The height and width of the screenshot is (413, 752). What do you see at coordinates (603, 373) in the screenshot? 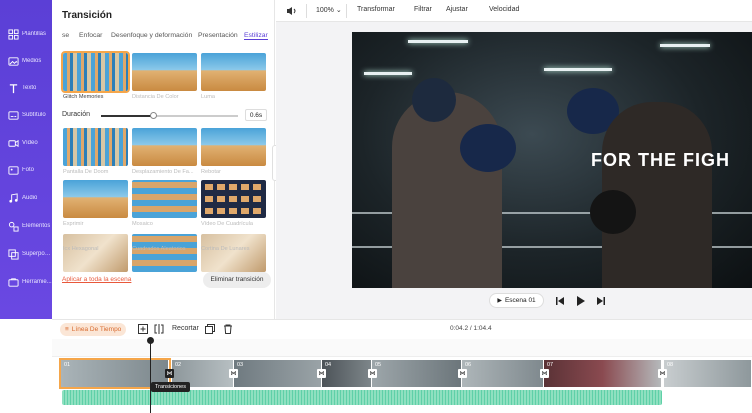
I see `clip-07: 07` at bounding box center [603, 373].